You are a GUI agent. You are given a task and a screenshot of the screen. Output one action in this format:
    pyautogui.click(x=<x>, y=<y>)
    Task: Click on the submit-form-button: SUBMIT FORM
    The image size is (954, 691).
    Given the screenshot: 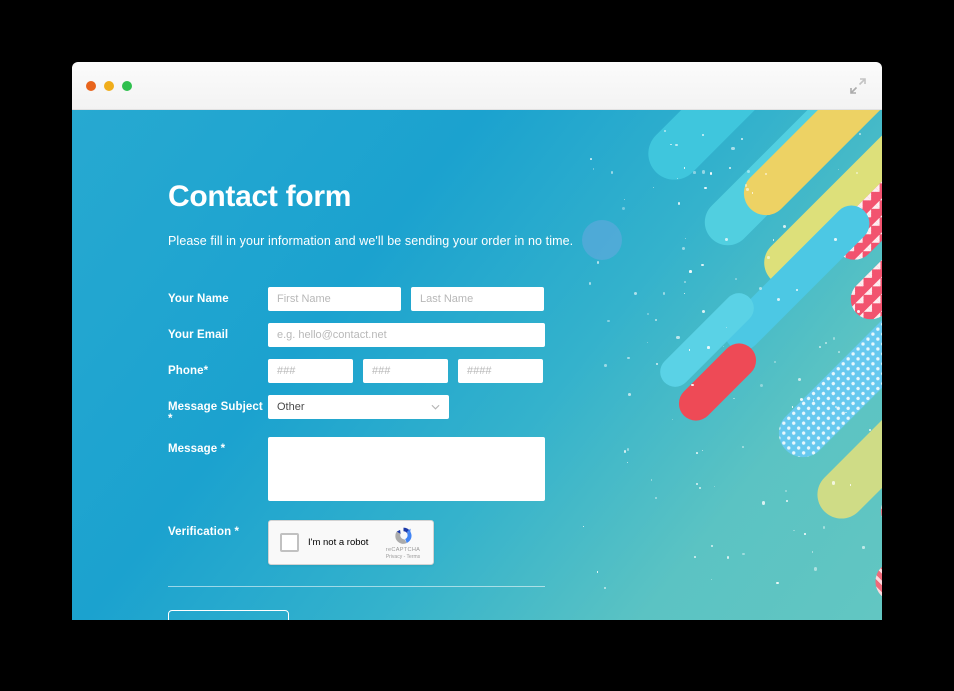 What is the action you would take?
    pyautogui.click(x=228, y=615)
    